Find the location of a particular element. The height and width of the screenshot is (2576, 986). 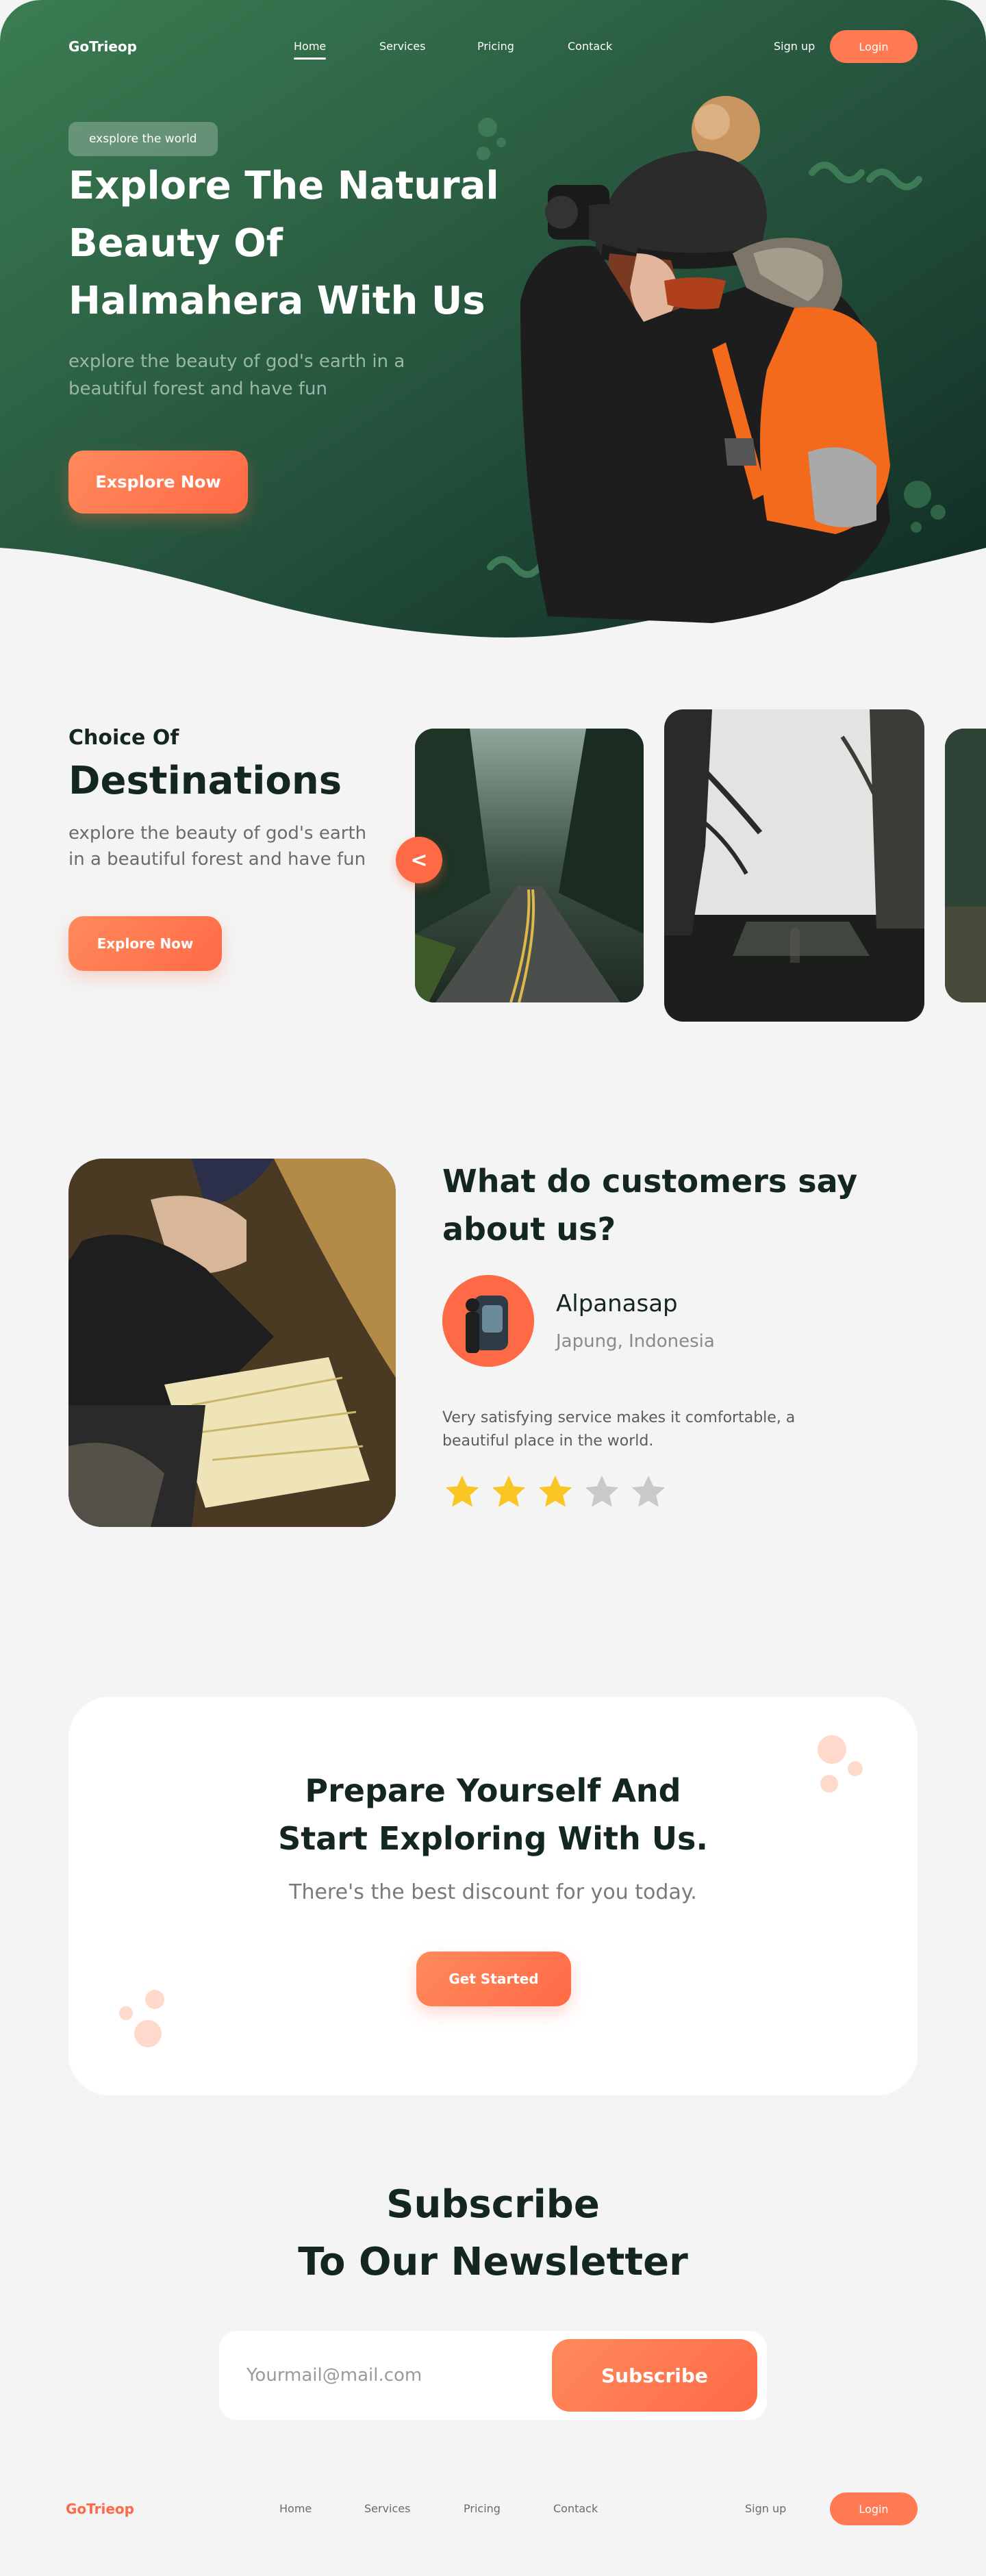

cta-subtitle: There's the best discount for you today. is located at coordinates (493, 1892).